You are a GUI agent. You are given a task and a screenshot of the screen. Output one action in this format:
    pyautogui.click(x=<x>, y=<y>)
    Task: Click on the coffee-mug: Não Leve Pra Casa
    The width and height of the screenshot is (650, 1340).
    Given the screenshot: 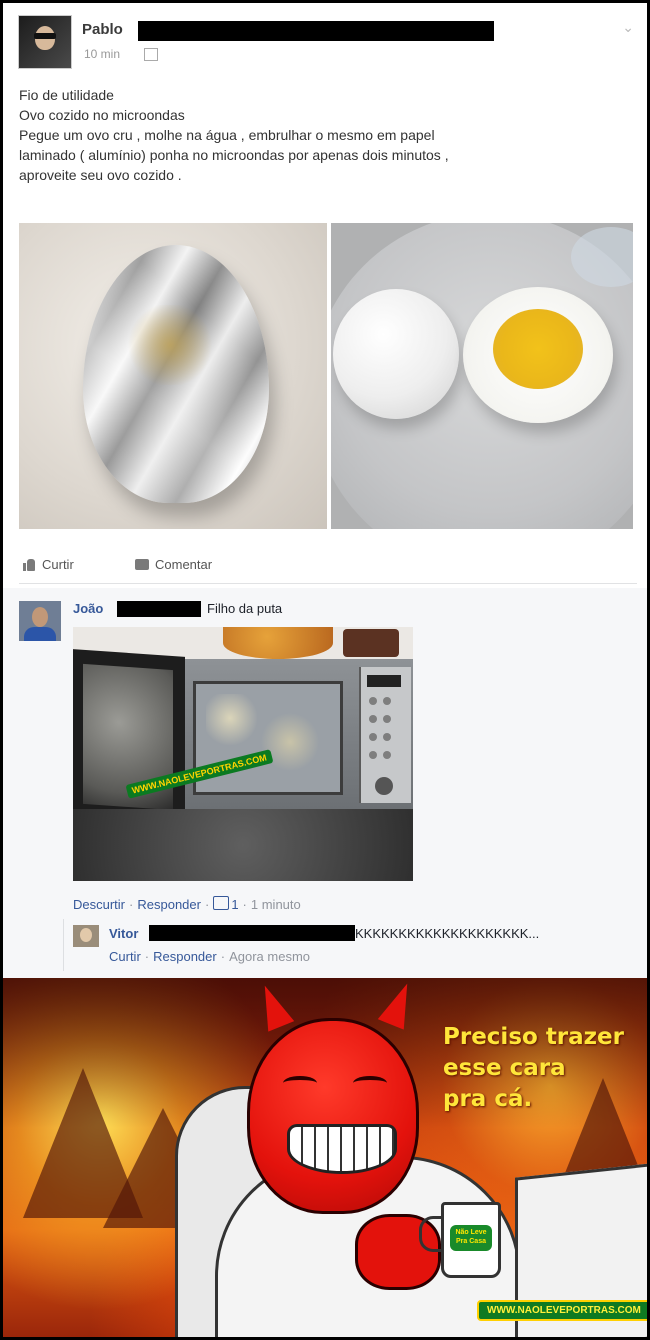 What is the action you would take?
    pyautogui.click(x=471, y=1240)
    